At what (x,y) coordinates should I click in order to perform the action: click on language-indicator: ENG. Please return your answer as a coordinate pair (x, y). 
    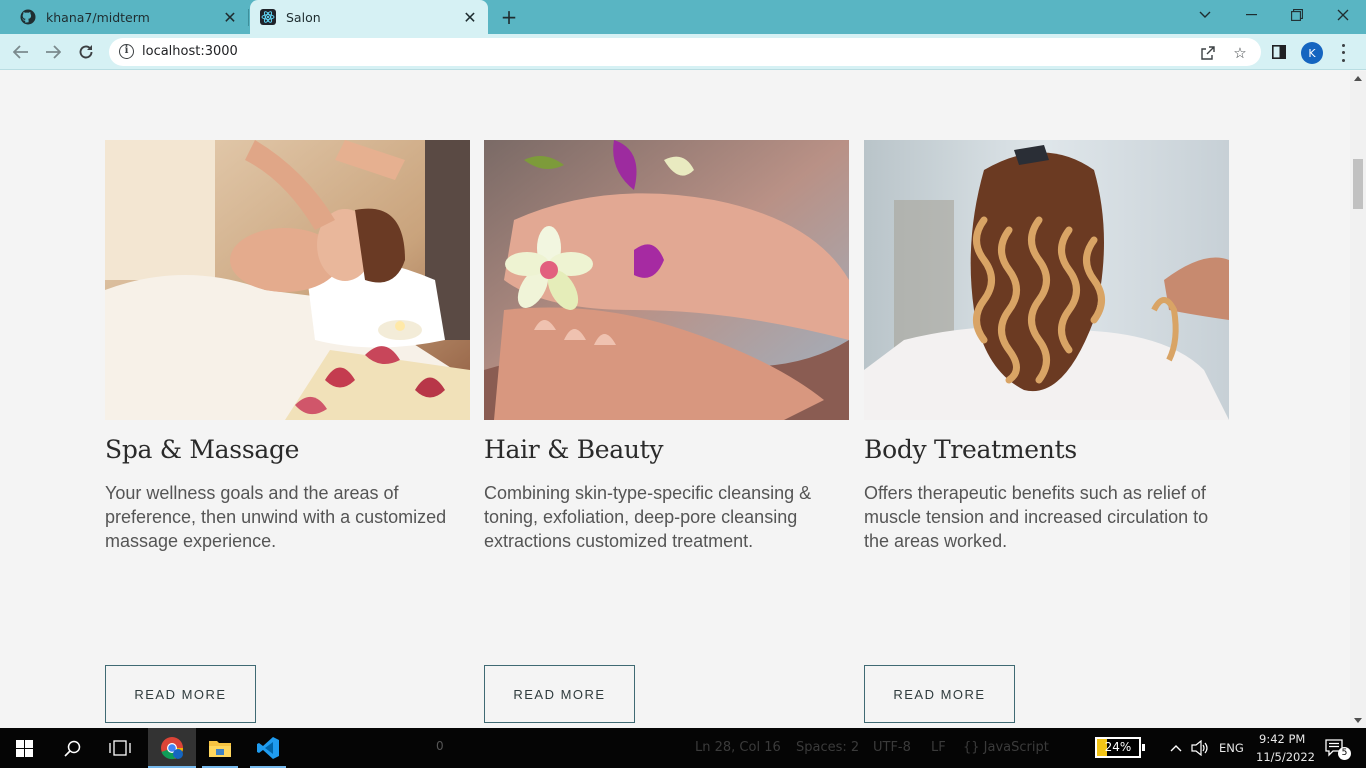
    Looking at the image, I should click on (1231, 748).